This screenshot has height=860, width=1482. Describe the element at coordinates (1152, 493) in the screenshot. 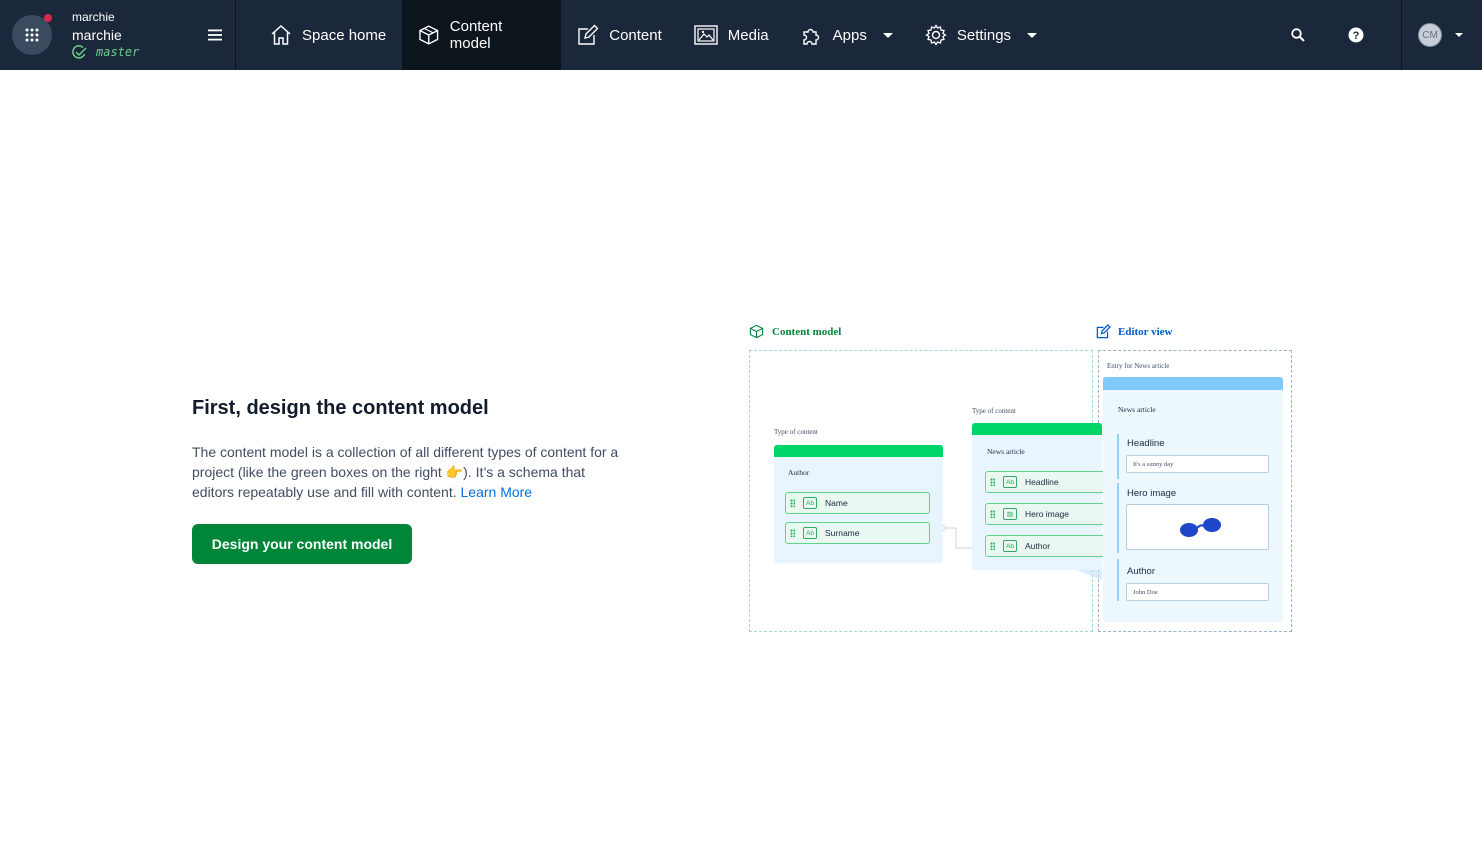

I see `hero-image-label: Hero image` at that location.